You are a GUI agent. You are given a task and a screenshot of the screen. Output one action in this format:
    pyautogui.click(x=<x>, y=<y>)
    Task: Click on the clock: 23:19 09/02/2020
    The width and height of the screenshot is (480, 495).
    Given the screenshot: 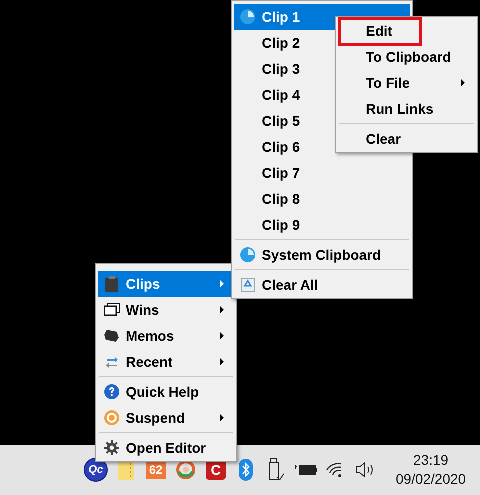 What is the action you would take?
    pyautogui.click(x=431, y=470)
    